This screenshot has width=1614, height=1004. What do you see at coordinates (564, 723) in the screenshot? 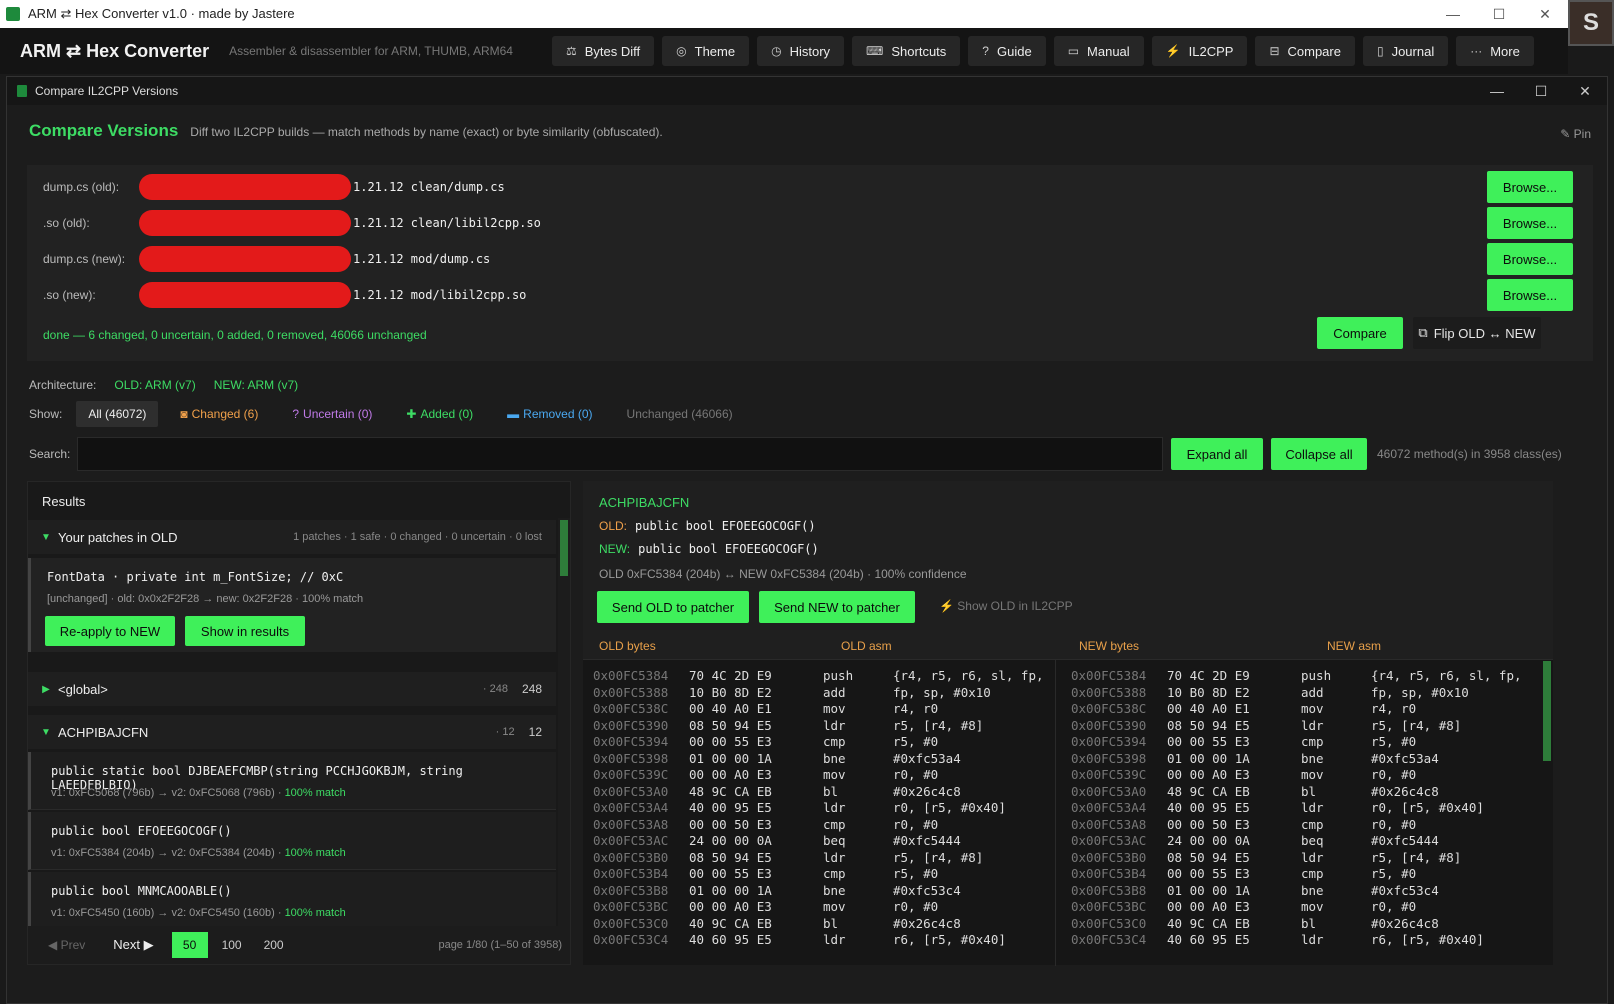
I see `results-scrollbar` at bounding box center [564, 723].